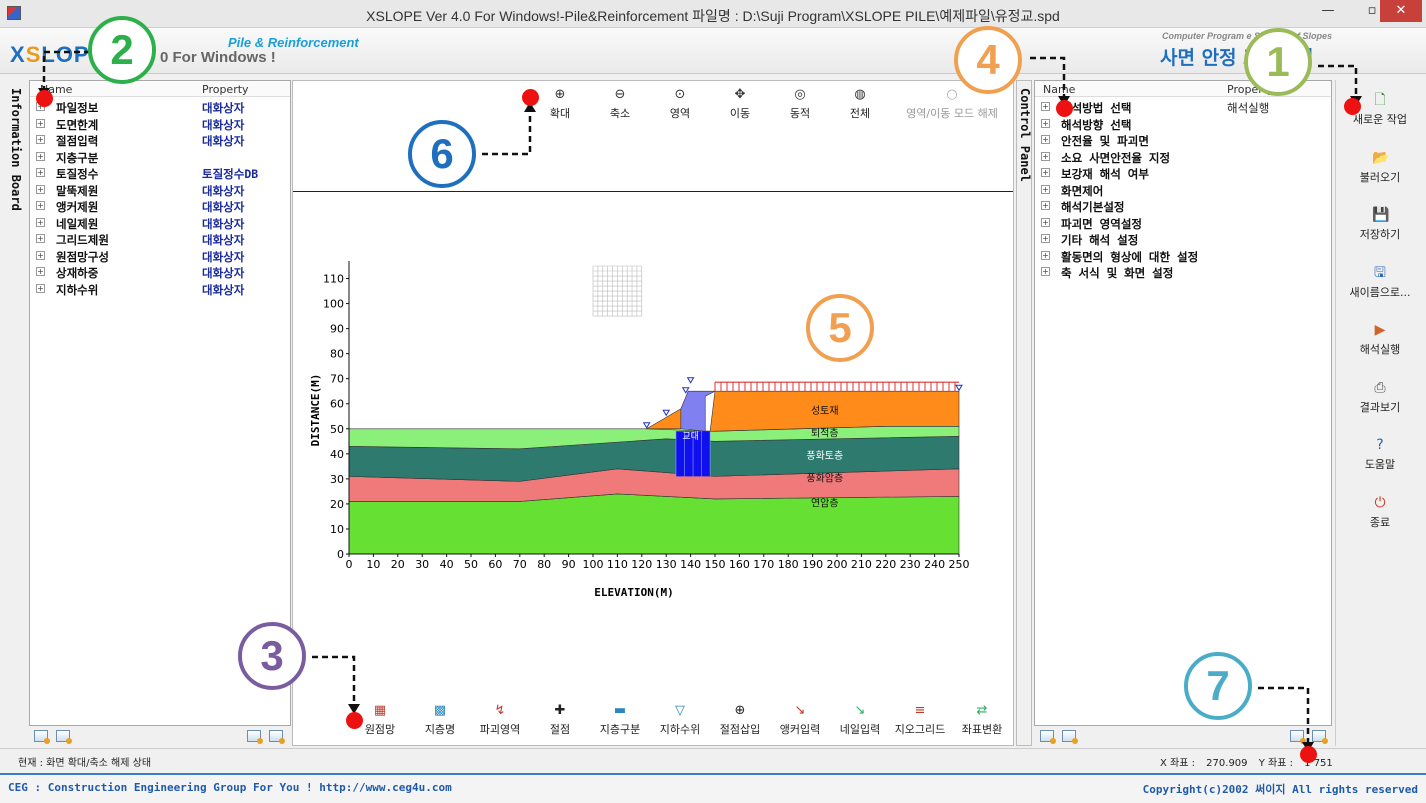 The height and width of the screenshot is (803, 1426). What do you see at coordinates (1183, 173) in the screenshot?
I see `control-item-row: + 보강재 해석 여부` at bounding box center [1183, 173].